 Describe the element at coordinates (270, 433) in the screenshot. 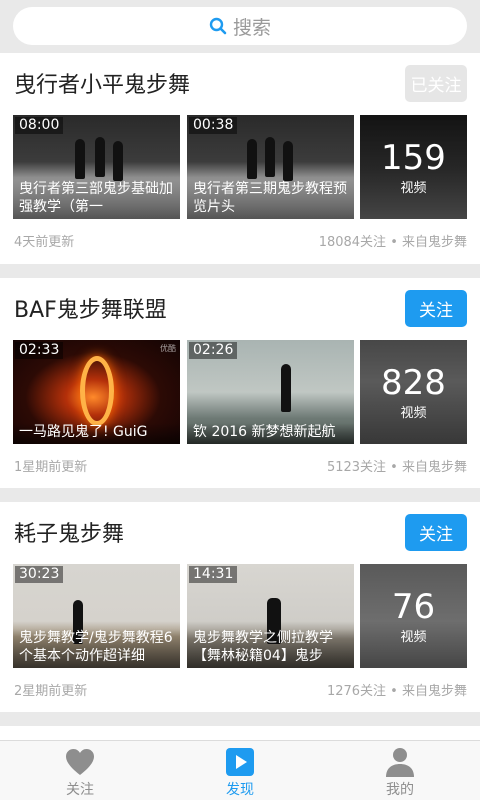

I see `video-caption: 钦 2016 新梦想新起航` at that location.